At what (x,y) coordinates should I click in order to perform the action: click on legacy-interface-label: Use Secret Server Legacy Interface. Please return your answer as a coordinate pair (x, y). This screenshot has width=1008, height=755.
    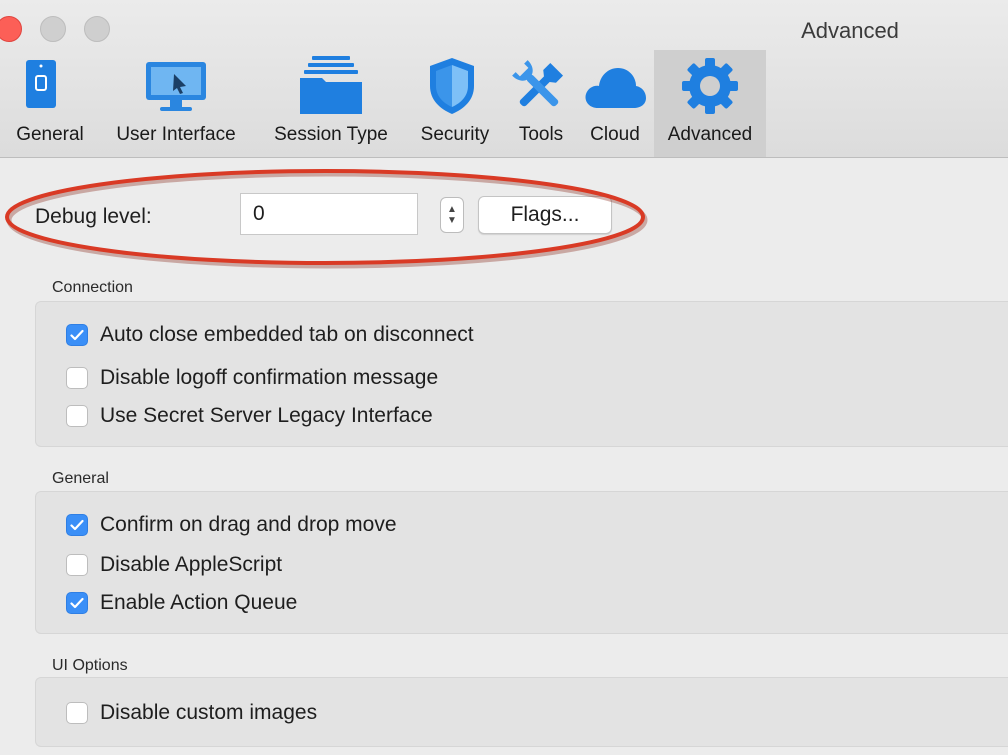
    Looking at the image, I should click on (266, 415).